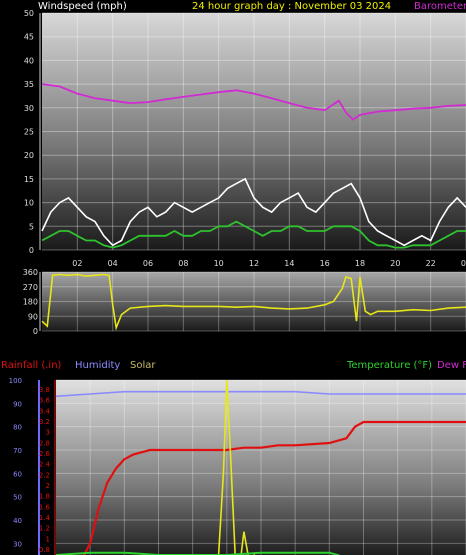 This screenshot has height=555, width=466. I want to click on rainfall-y-tick: 2.4, so click(45, 465).